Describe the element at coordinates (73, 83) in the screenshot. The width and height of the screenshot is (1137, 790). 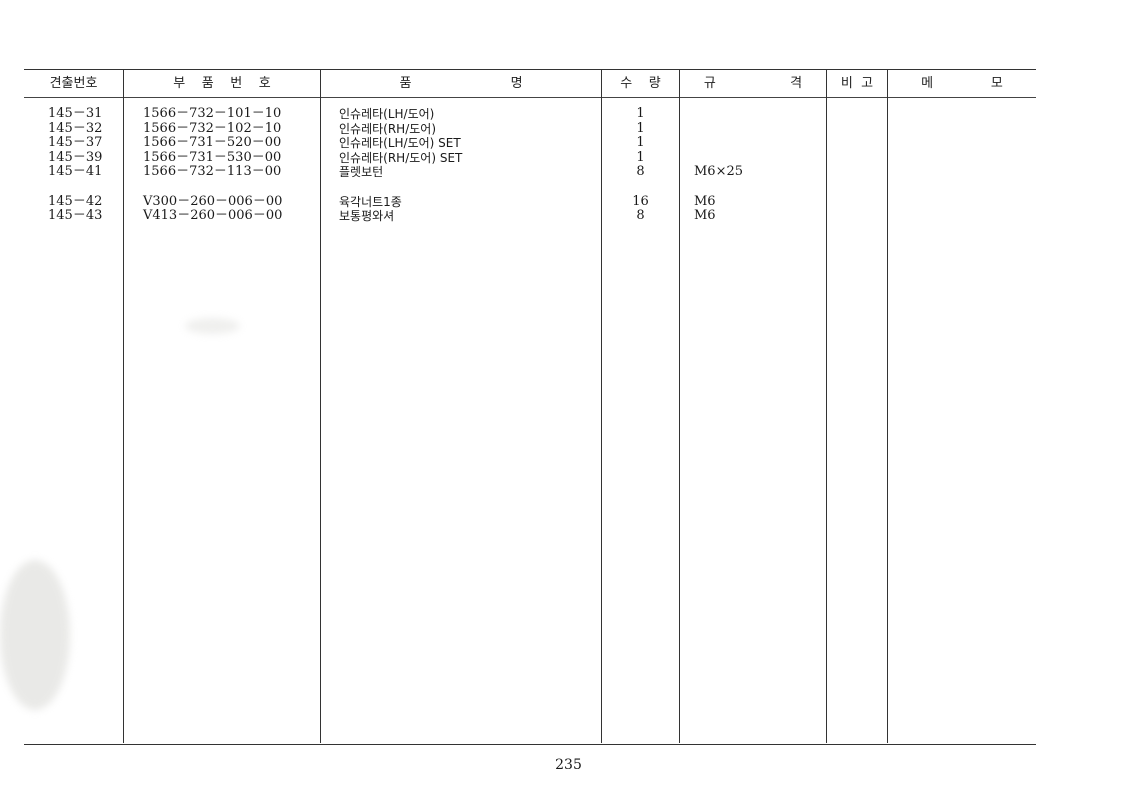
I see `header-index-number: 견출번호` at that location.